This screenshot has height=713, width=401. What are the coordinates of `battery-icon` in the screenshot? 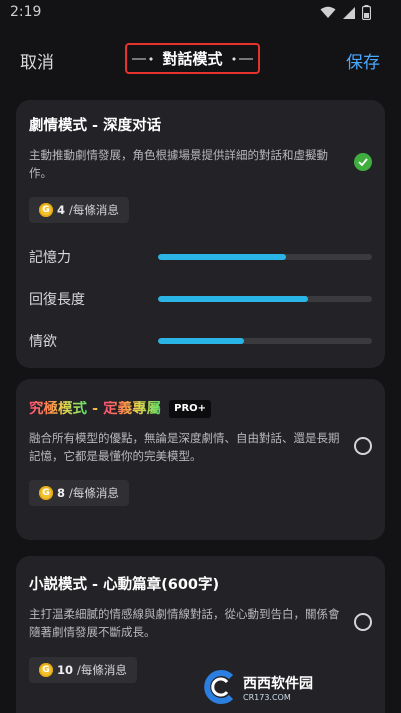 It's located at (366, 12).